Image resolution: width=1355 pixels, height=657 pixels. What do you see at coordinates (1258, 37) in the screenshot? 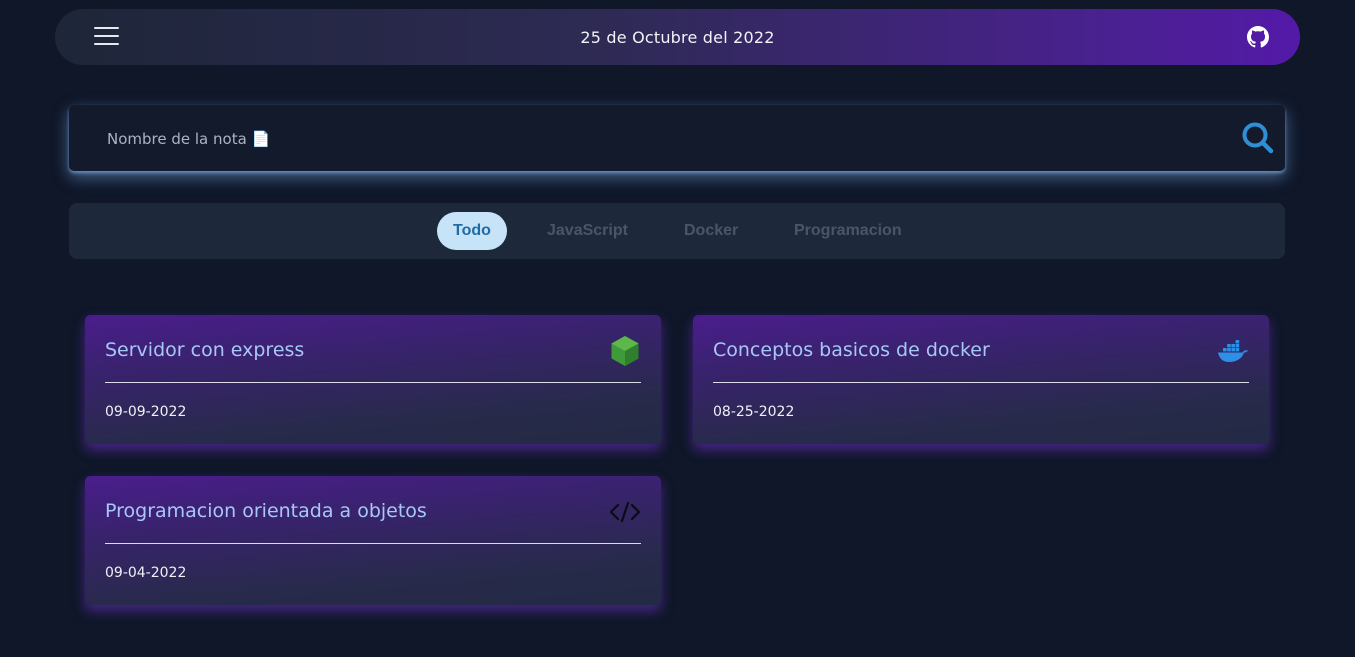
I see `github-icon` at bounding box center [1258, 37].